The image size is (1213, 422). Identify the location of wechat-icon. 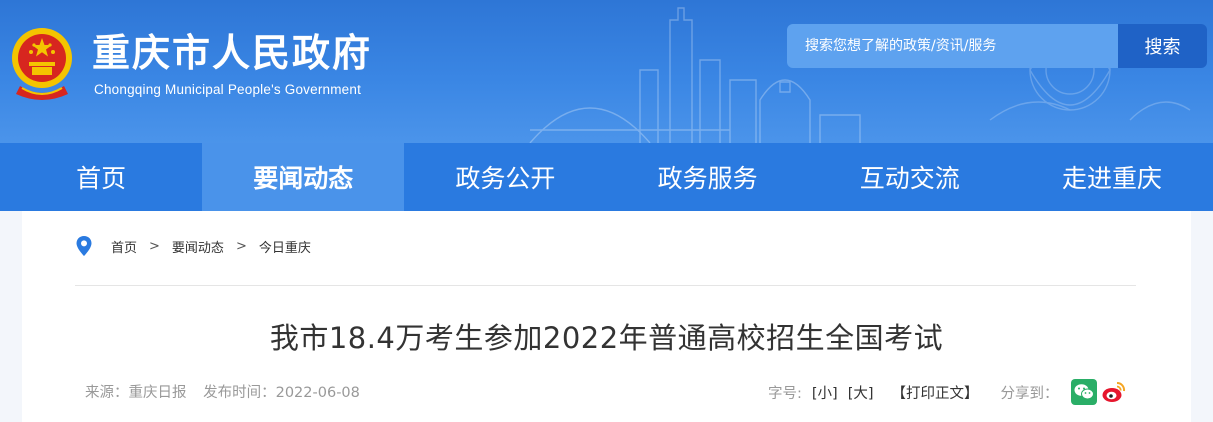
(1083, 392).